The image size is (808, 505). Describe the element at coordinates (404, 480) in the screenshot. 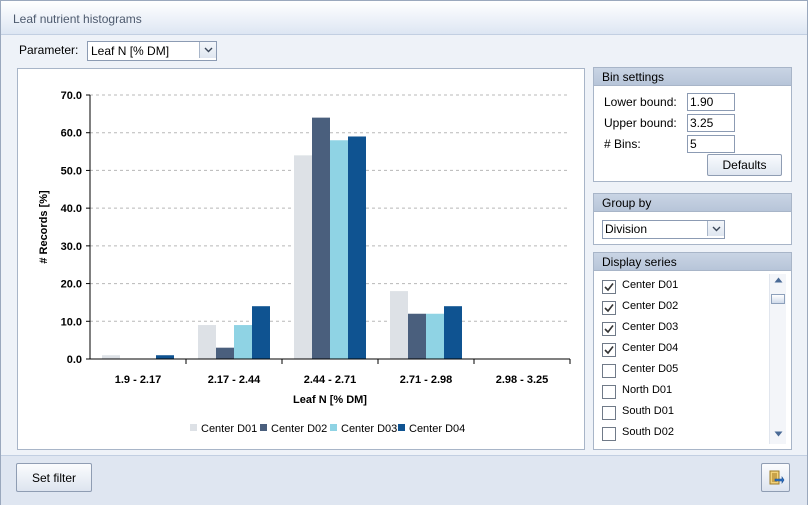

I see `bottom-toolbar: Set filter` at that location.